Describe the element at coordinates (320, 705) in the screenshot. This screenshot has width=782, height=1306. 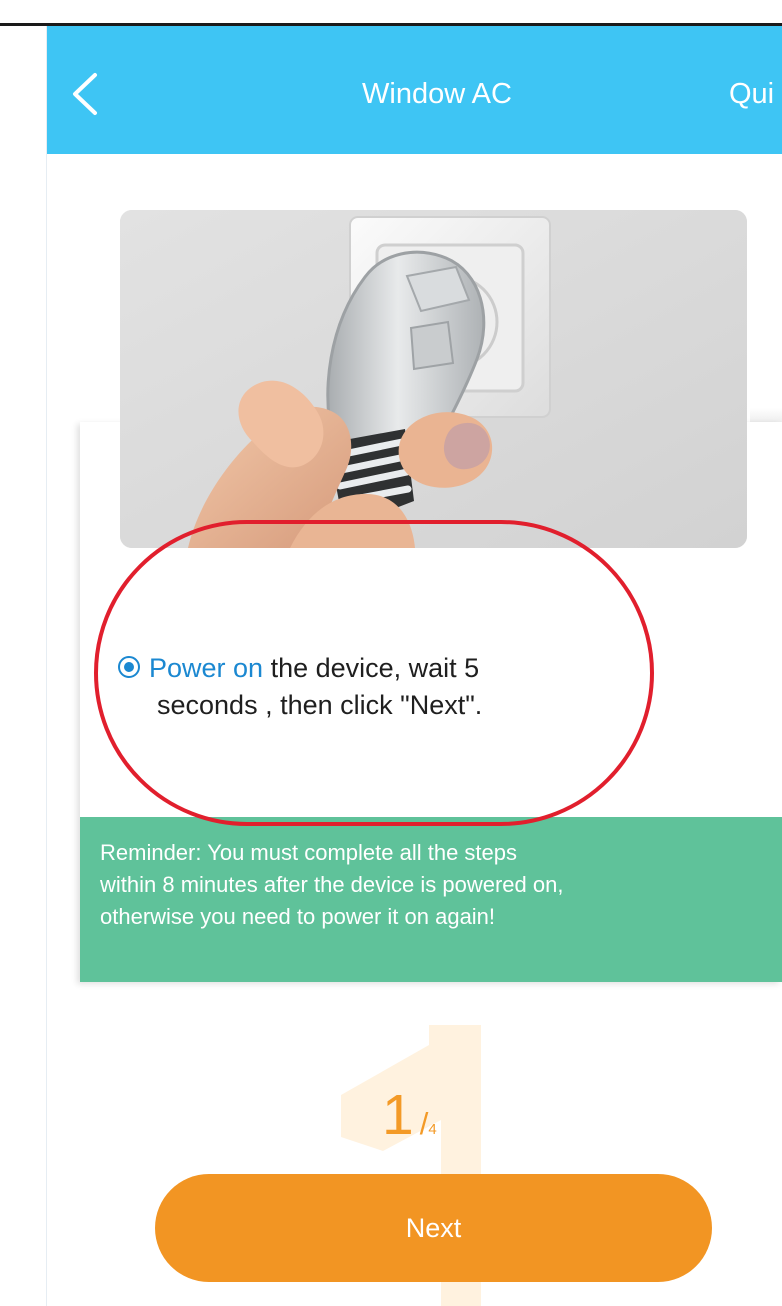
I see `instruction-line-2: seconds , then click "Next".` at that location.